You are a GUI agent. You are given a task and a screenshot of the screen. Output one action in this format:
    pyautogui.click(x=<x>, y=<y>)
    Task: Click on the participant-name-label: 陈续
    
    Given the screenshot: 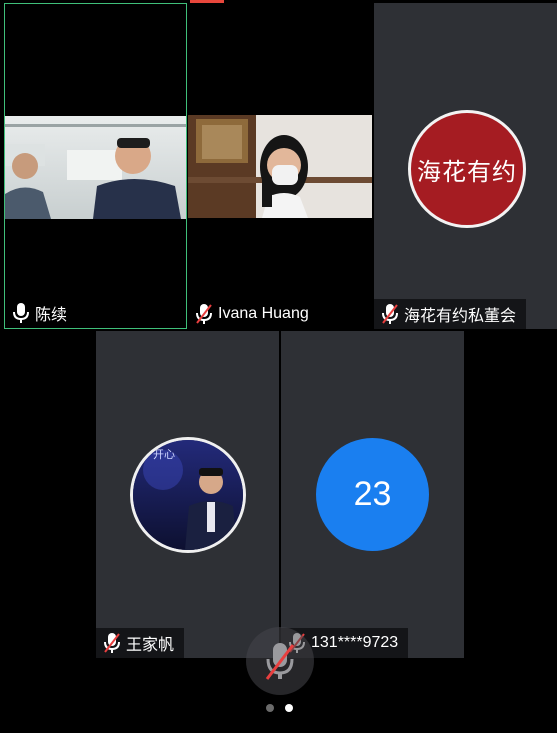 What is the action you would take?
    pyautogui.click(x=41, y=313)
    